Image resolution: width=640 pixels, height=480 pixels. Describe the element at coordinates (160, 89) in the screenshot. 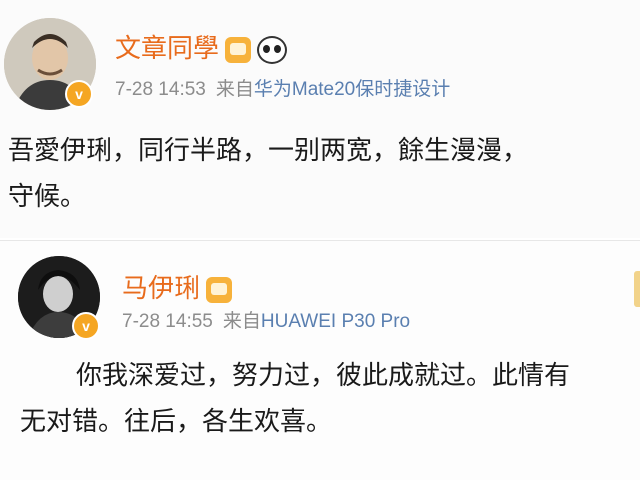

I see `post-time: 7-28 14:53` at that location.